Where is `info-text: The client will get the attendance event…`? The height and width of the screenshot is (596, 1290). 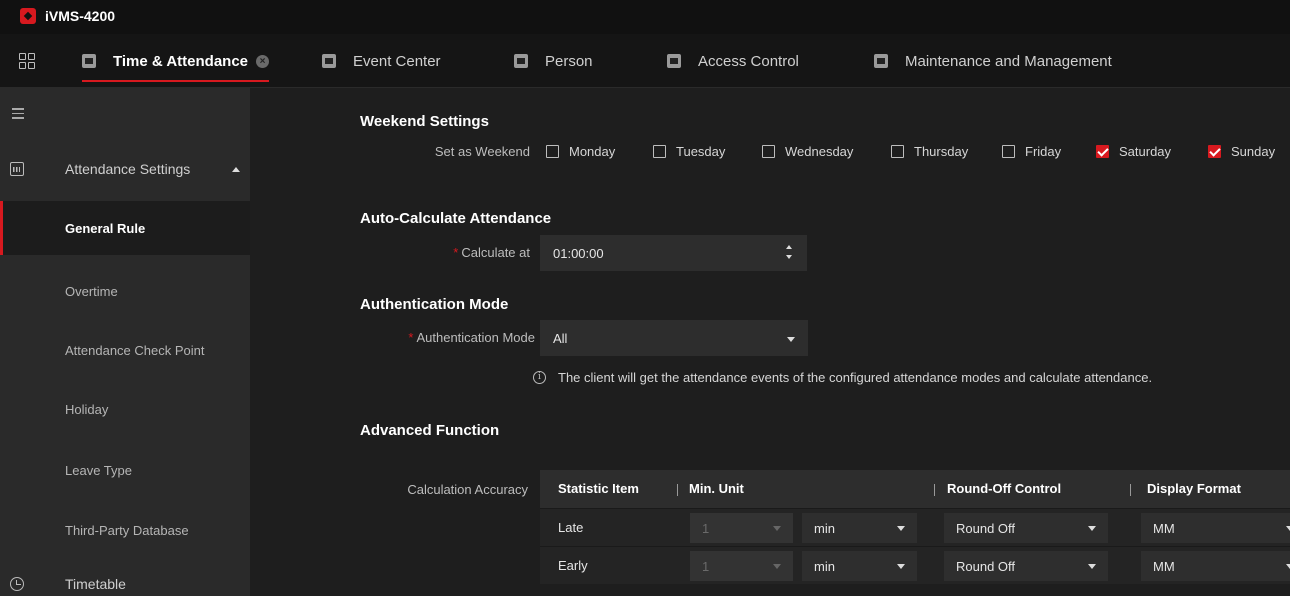
info-text: The client will get the attendance event… is located at coordinates (855, 377).